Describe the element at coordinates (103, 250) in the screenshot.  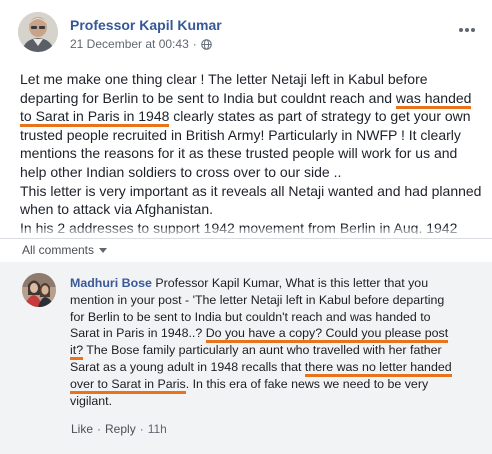
I see `caret-down-icon` at that location.